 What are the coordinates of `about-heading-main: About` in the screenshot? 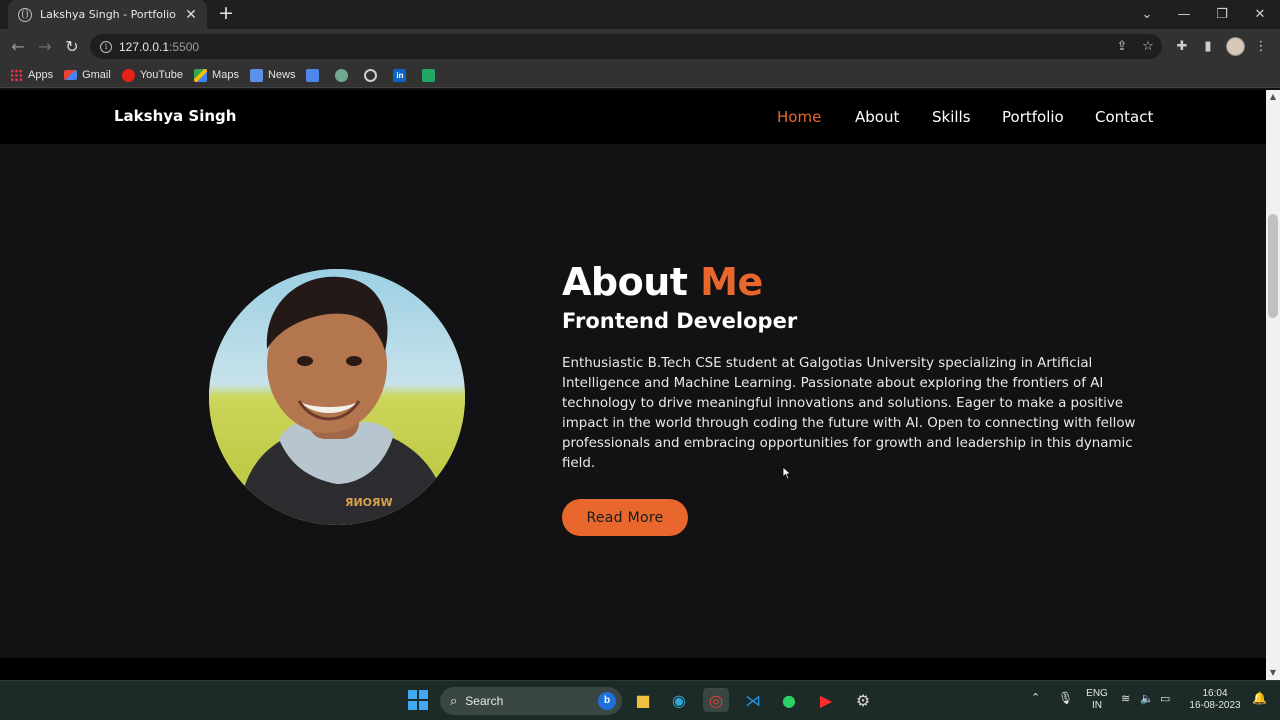 It's located at (625, 282).